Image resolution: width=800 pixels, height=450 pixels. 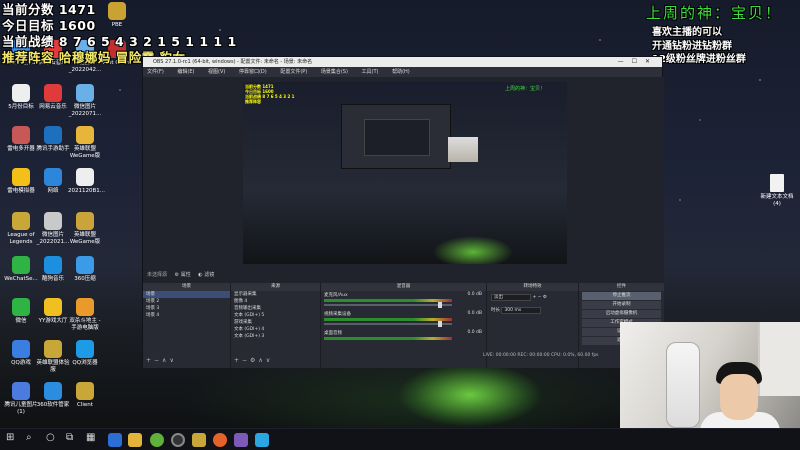 I want to click on league-client-icon, so click(x=199, y=440).